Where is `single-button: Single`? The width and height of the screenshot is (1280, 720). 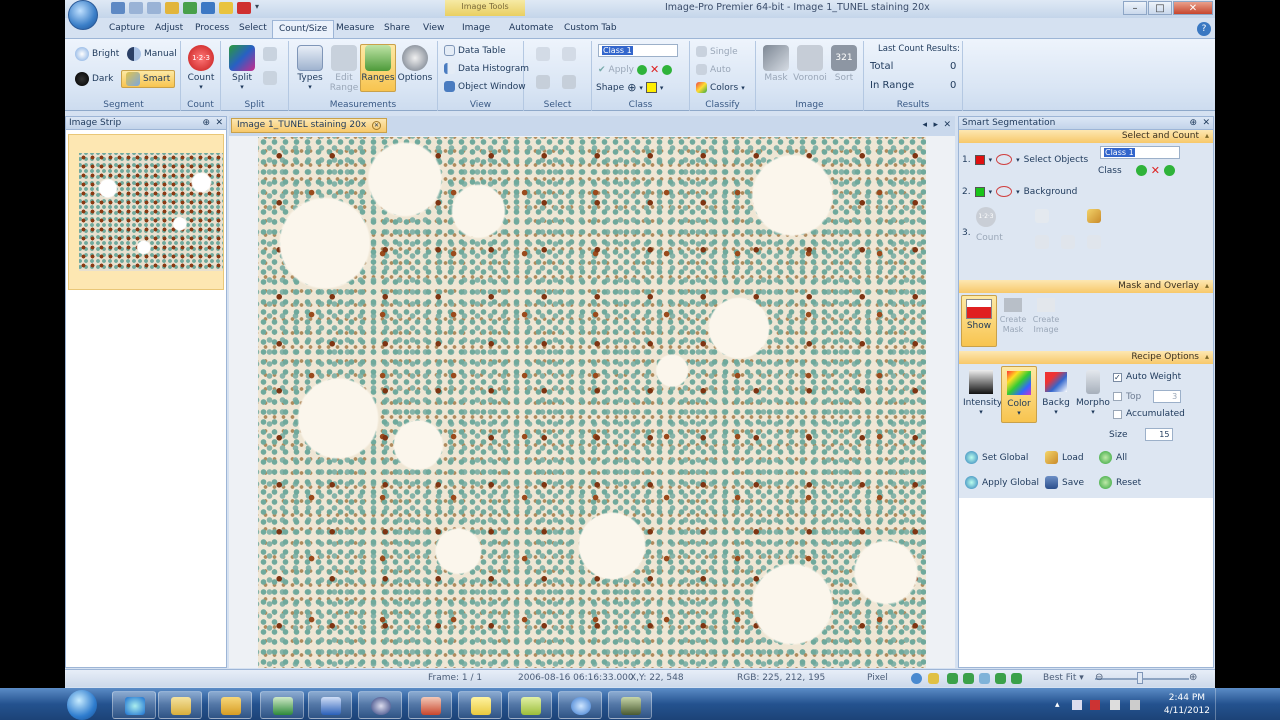 single-button: Single is located at coordinates (717, 51).